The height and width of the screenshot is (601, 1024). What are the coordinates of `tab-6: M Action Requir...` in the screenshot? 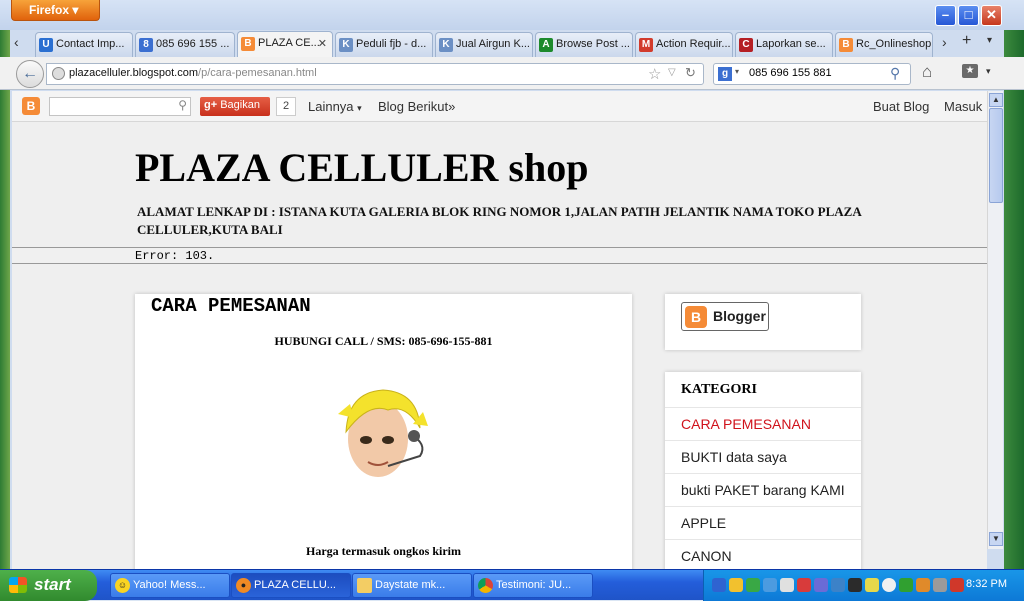 It's located at (684, 44).